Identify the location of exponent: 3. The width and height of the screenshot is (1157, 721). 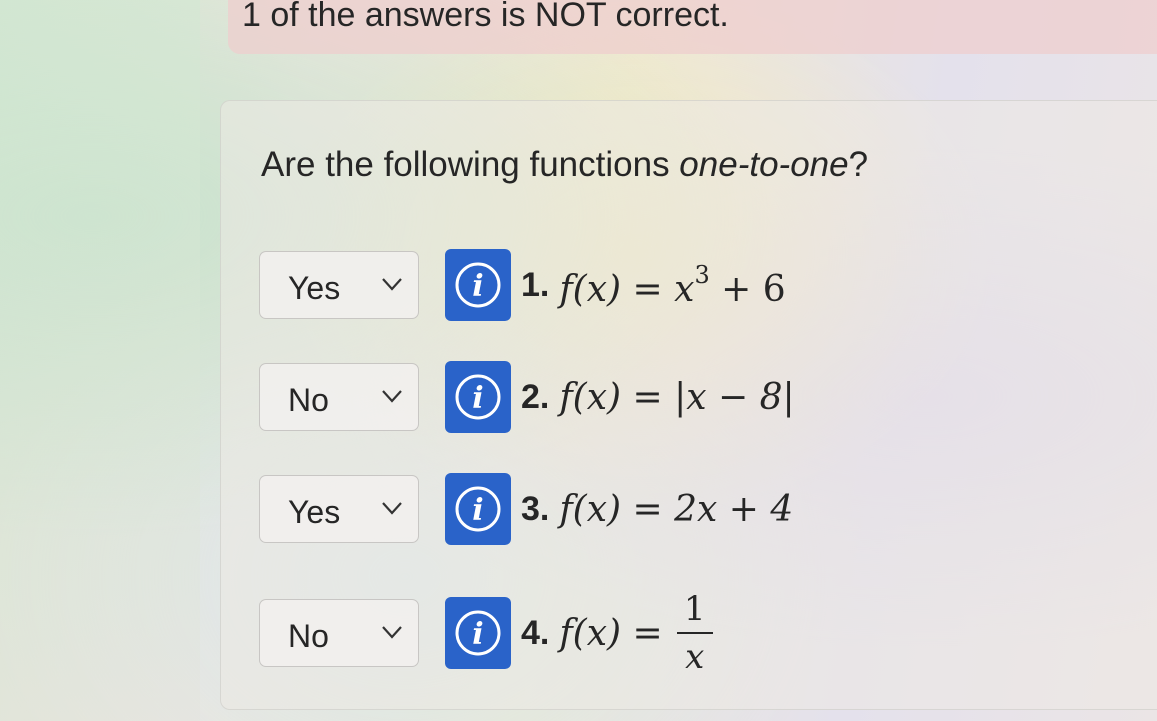
(702, 274).